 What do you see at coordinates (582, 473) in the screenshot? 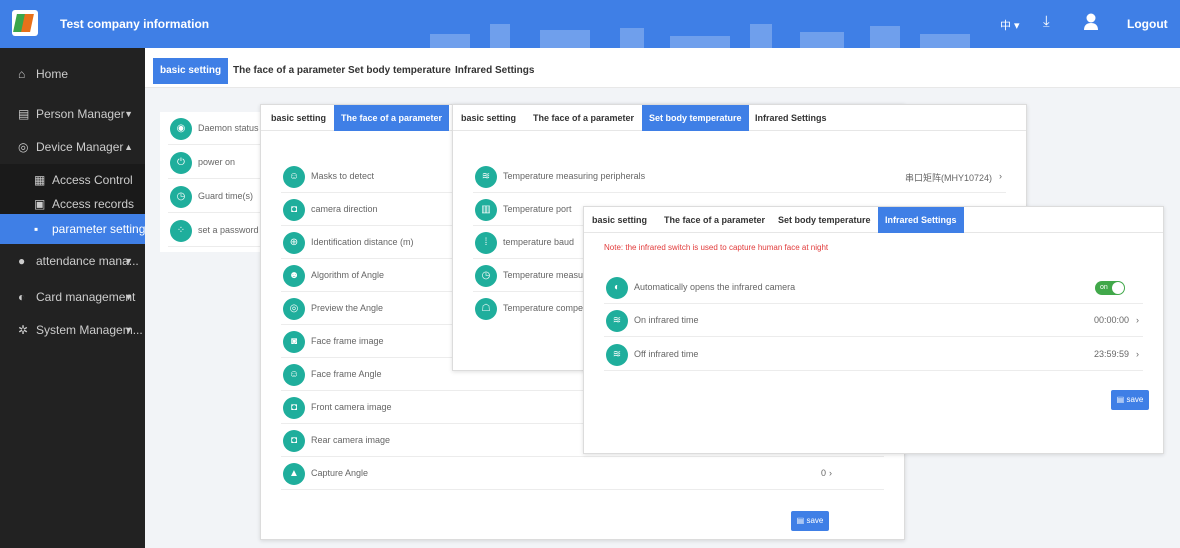
I see `row-capture-angle: ▲ Capture Angle 0 ›` at bounding box center [582, 473].